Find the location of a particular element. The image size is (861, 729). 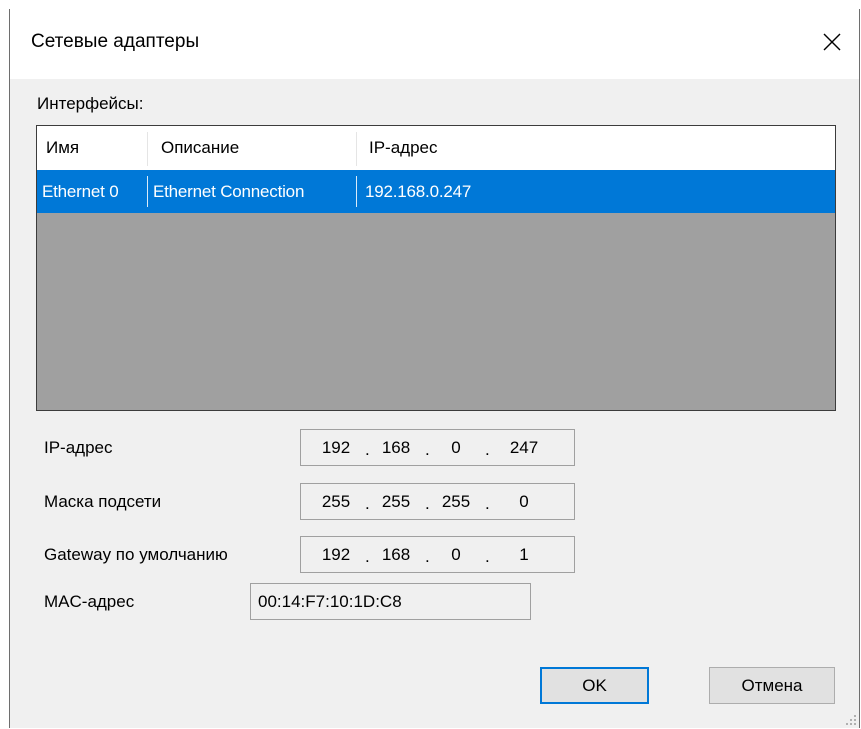

gateway-input: 192 . 168 . 0 . 1 is located at coordinates (437, 554).